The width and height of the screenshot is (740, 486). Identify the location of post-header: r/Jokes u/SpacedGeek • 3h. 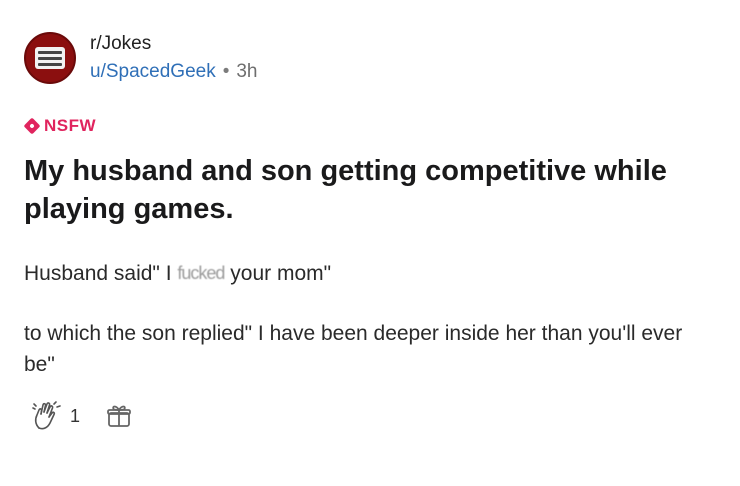
(141, 58).